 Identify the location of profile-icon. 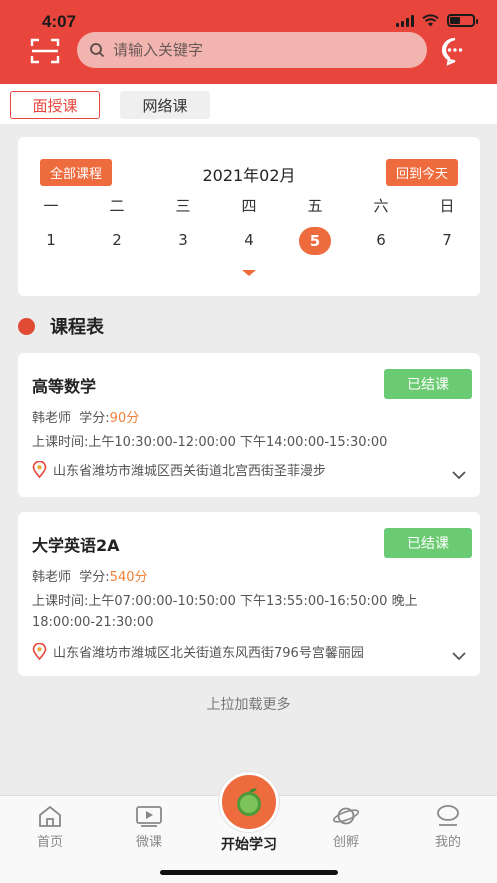
(448, 815).